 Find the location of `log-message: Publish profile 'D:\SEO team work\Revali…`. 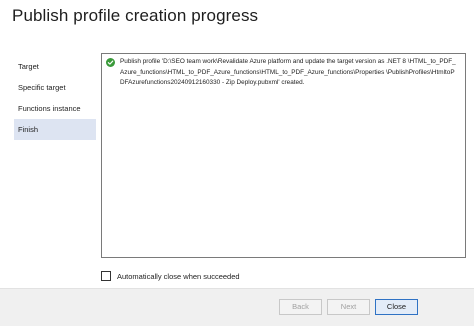

log-message: Publish profile 'D:\SEO team work\Revali… is located at coordinates (288, 72).